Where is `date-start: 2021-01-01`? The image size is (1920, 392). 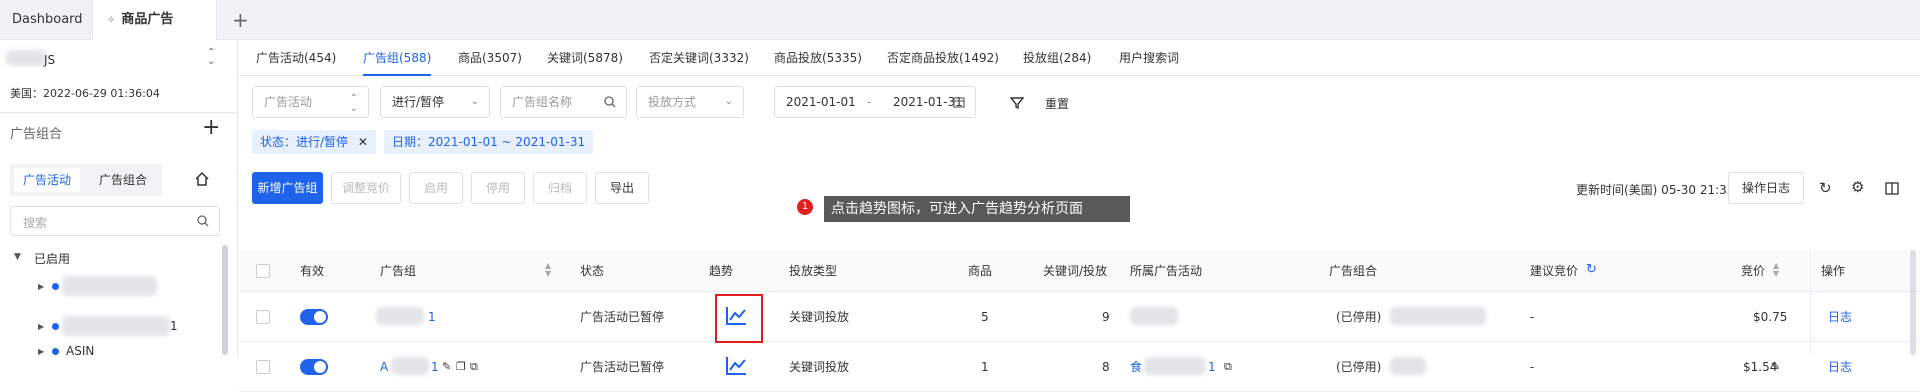
date-start: 2021-01-01 is located at coordinates (821, 102).